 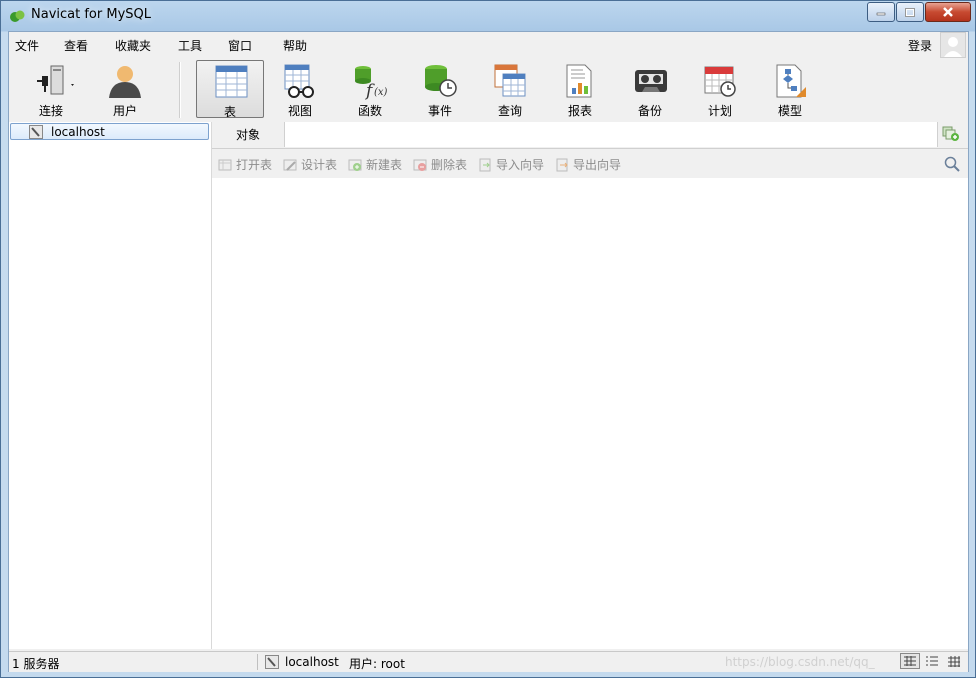 What do you see at coordinates (133, 45) in the screenshot?
I see `menu-favorites: 收藏夹` at bounding box center [133, 45].